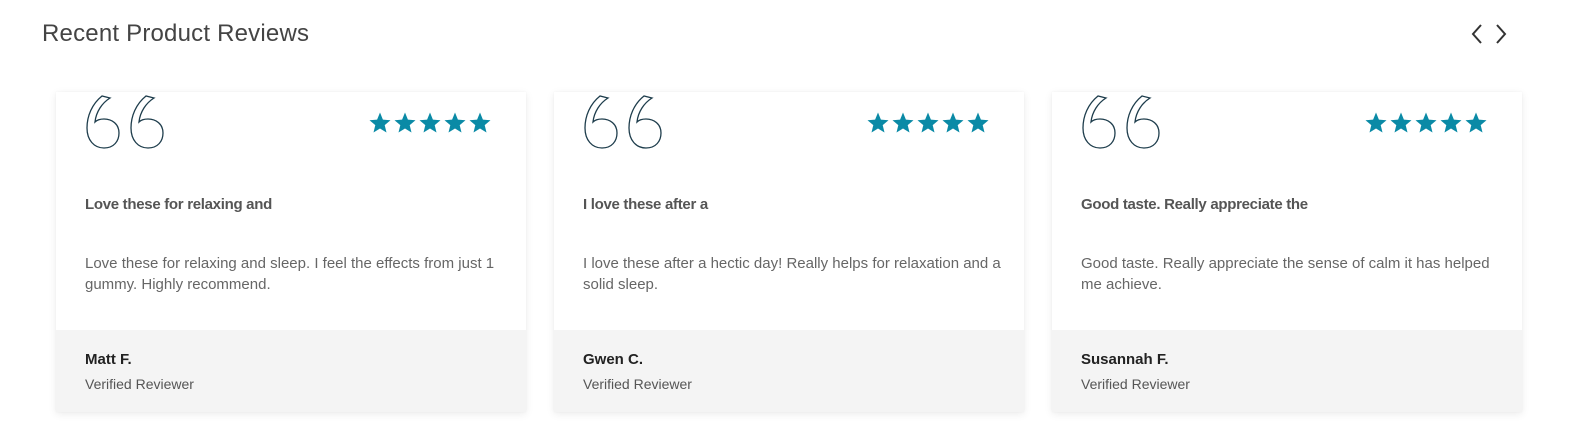  What do you see at coordinates (789, 371) in the screenshot?
I see `review-footer: Gwen C. Verified Reviewer` at bounding box center [789, 371].